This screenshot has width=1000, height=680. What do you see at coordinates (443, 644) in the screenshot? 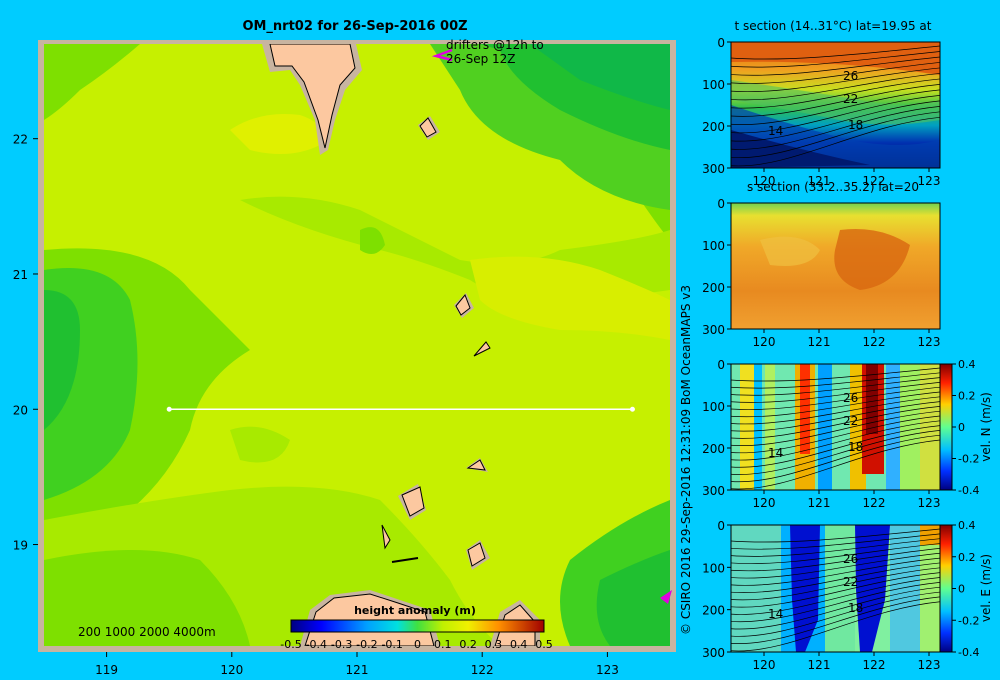
I see `ssh-colorbar-tick-label: 0.1` at bounding box center [443, 644].